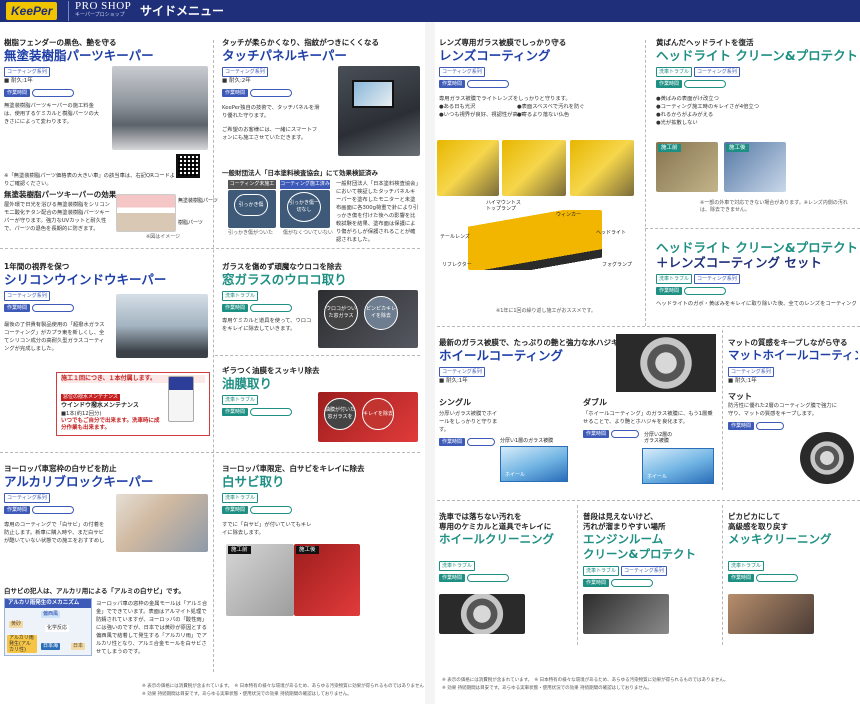 This screenshot has height=704, width=860. I want to click on test-circle: 引っかき傷一切なし, so click(304, 207).